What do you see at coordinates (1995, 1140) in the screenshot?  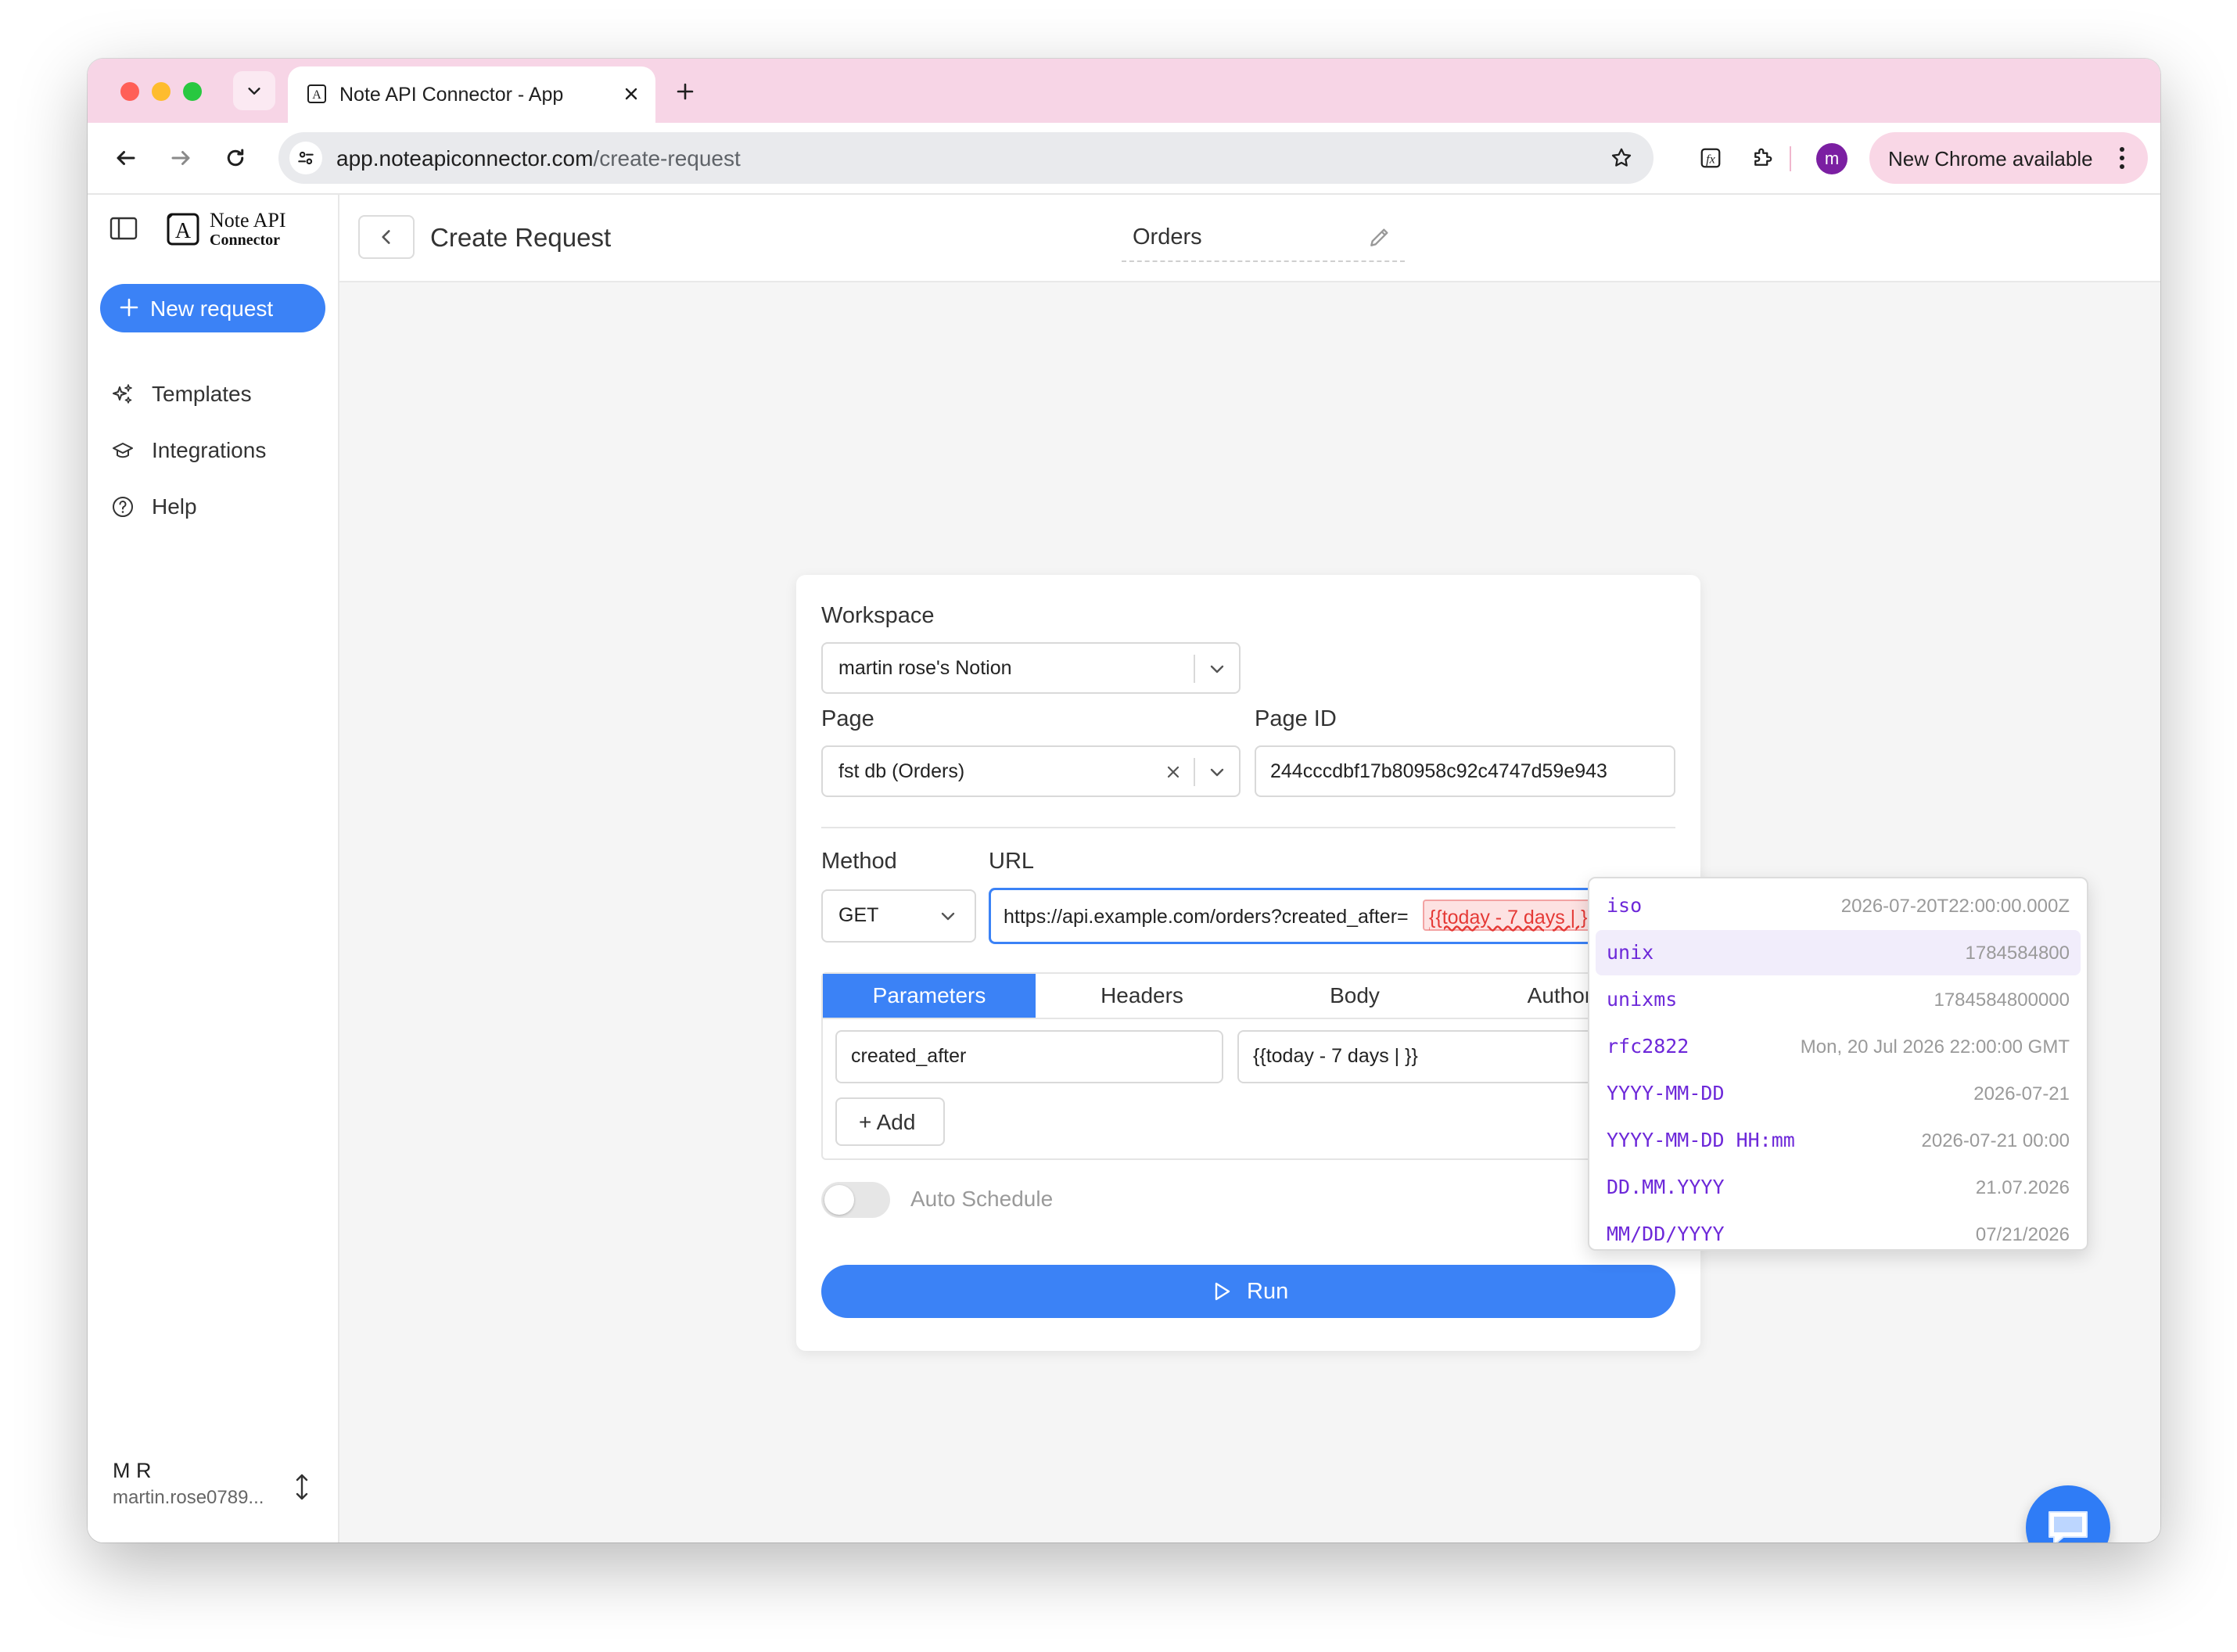 I see `format-preview: 2026-07-21 00:00` at bounding box center [1995, 1140].